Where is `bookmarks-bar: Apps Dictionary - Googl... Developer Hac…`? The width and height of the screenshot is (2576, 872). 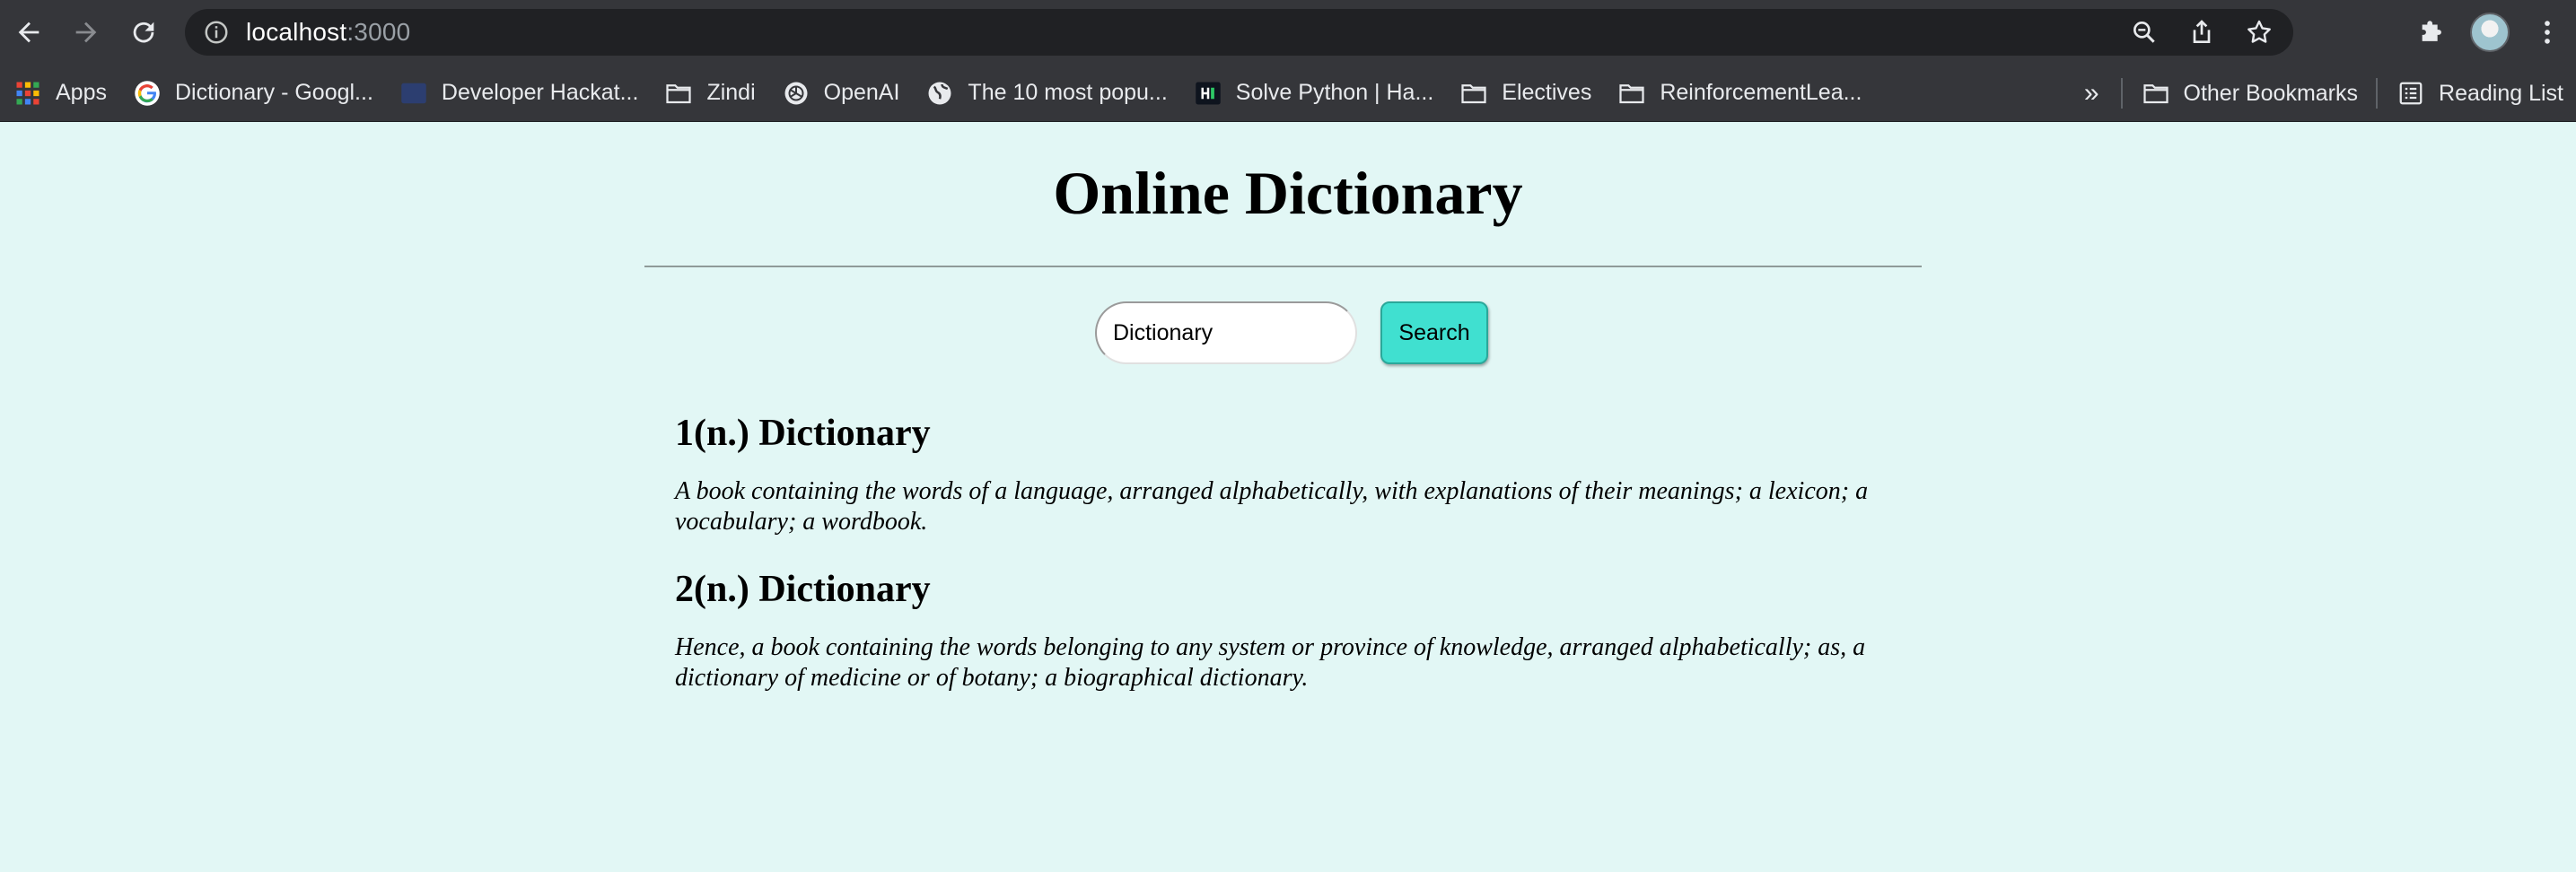 bookmarks-bar: Apps Dictionary - Googl... Developer Hac… is located at coordinates (1288, 93).